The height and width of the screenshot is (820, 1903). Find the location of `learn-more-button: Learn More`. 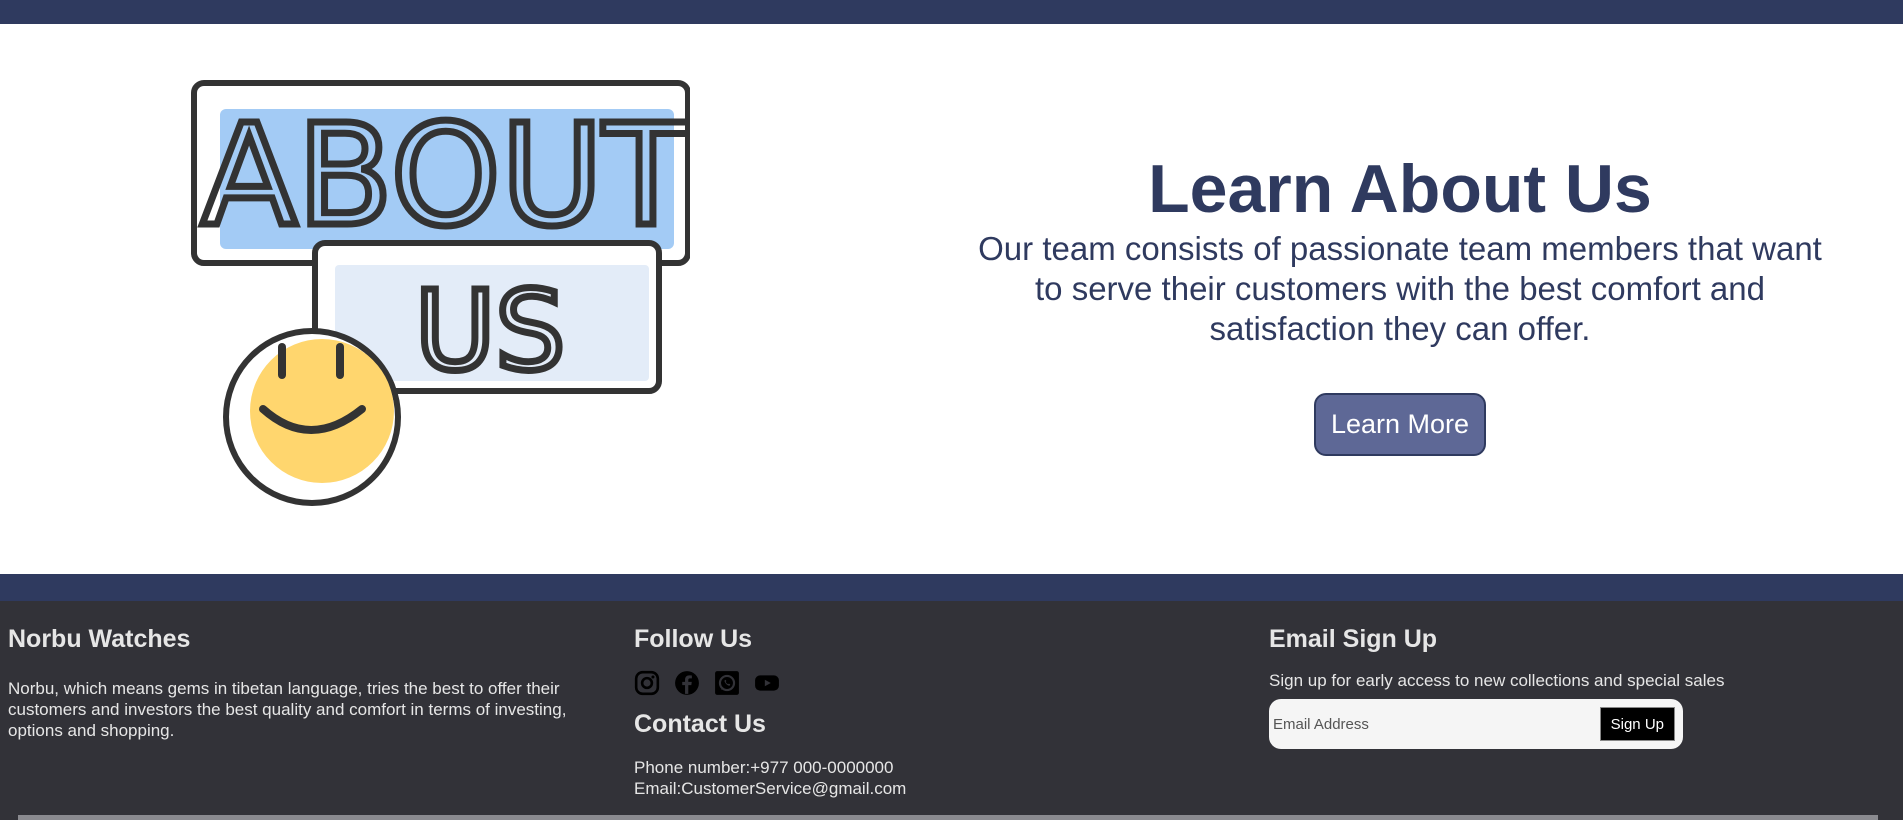

learn-more-button: Learn More is located at coordinates (1400, 424).